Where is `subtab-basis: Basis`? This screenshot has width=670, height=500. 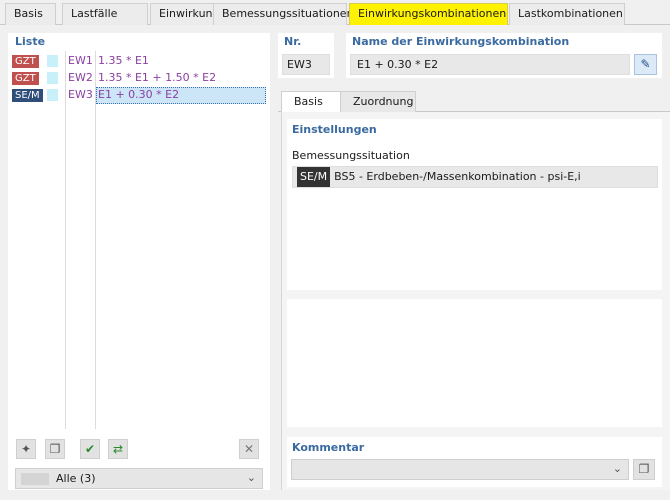
subtab-basis: Basis is located at coordinates (311, 102).